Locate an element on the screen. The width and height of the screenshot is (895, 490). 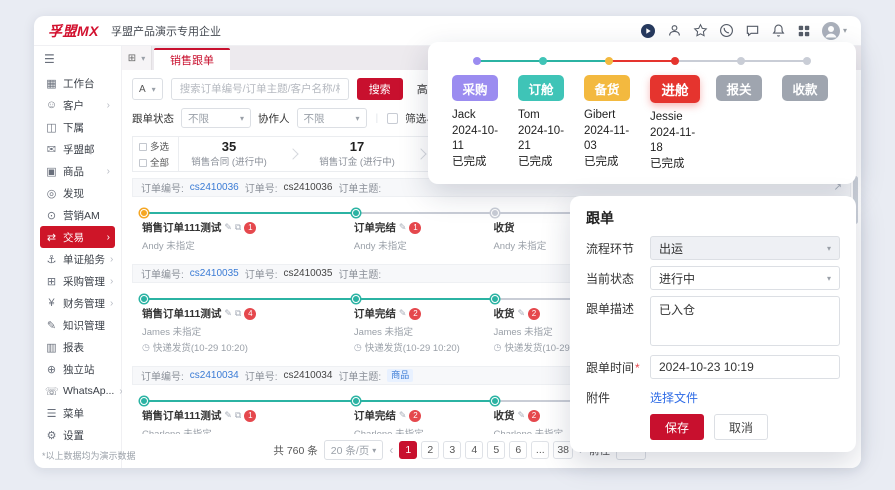
sidebar-item: ⇄ 交易 › is located at coordinates (77, 237).